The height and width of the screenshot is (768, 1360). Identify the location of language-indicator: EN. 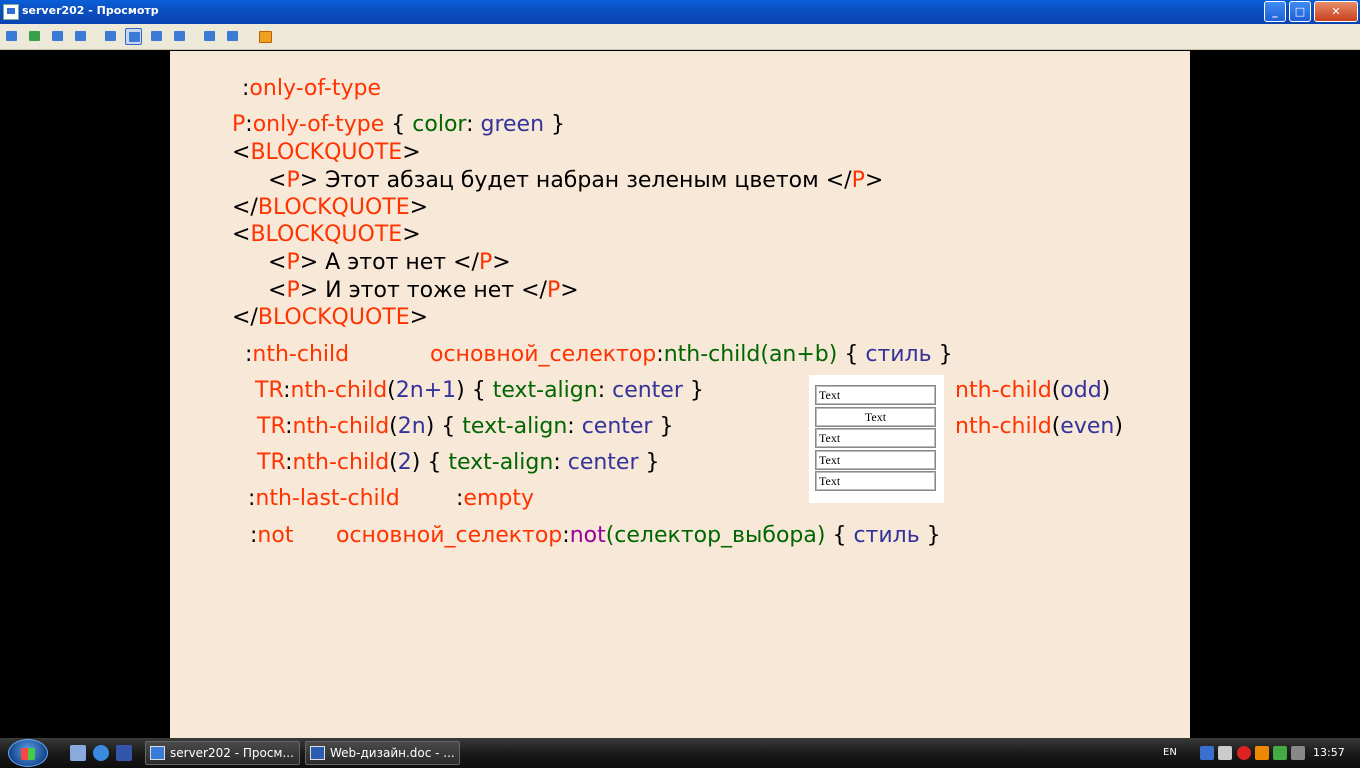
(1170, 752).